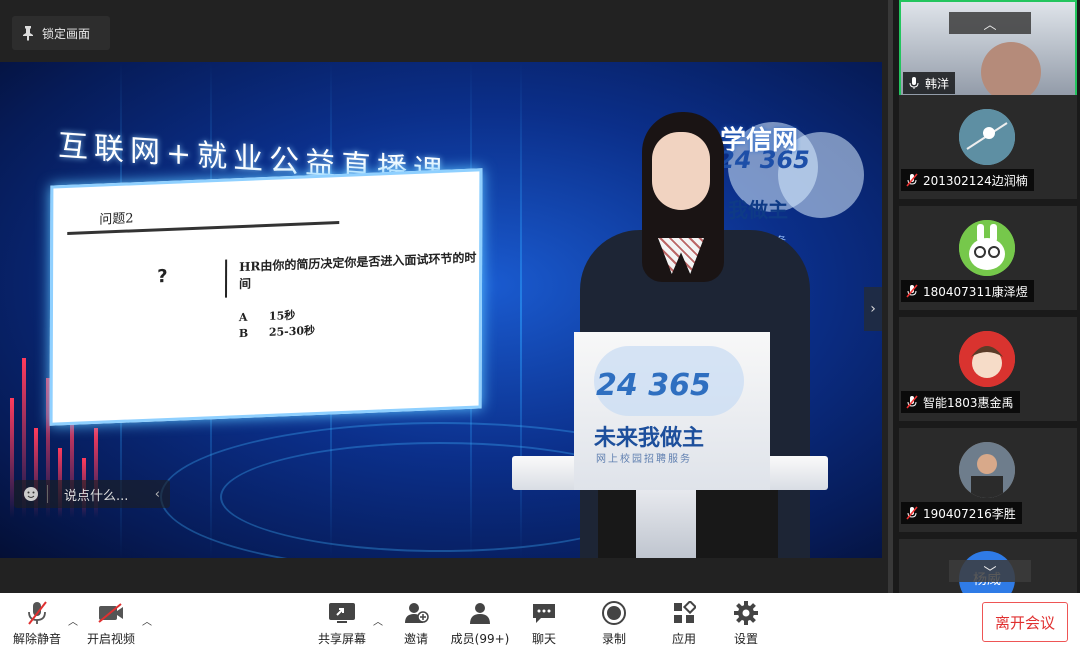  I want to click on chevron-down-icon: ﹀, so click(990, 573).